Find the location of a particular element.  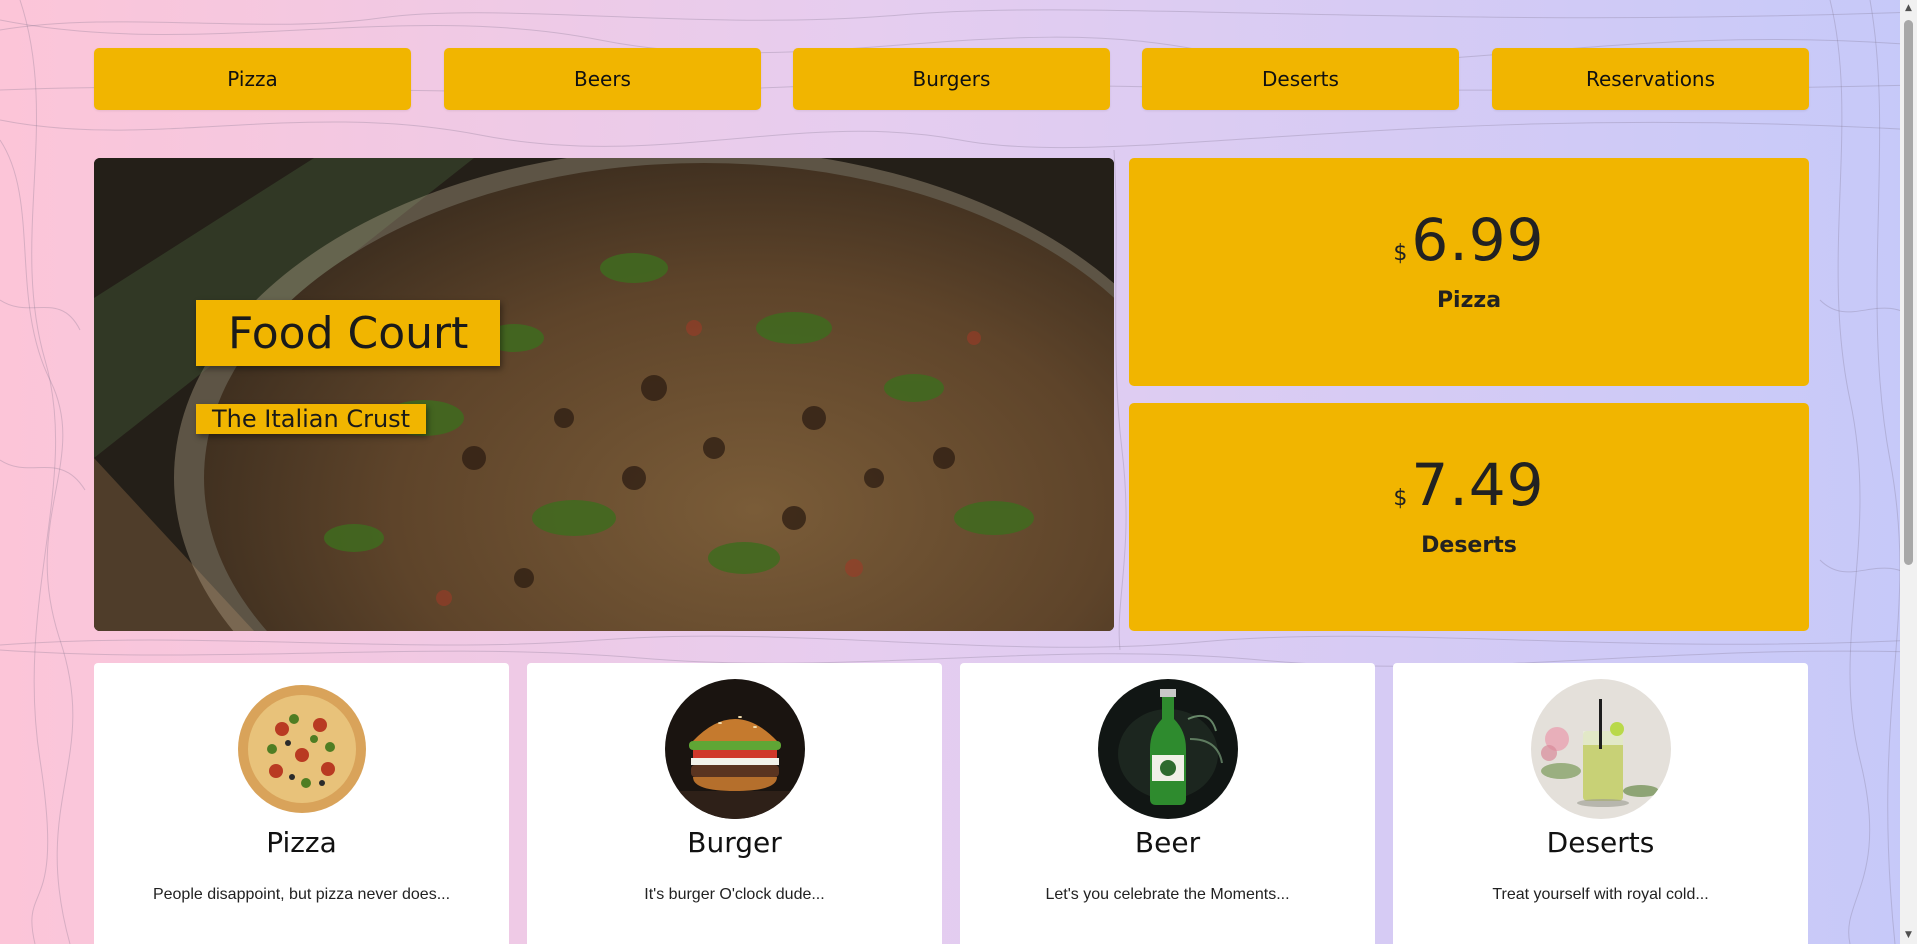

scroll-up-arrow-icon: ▲ is located at coordinates (1908, 8).